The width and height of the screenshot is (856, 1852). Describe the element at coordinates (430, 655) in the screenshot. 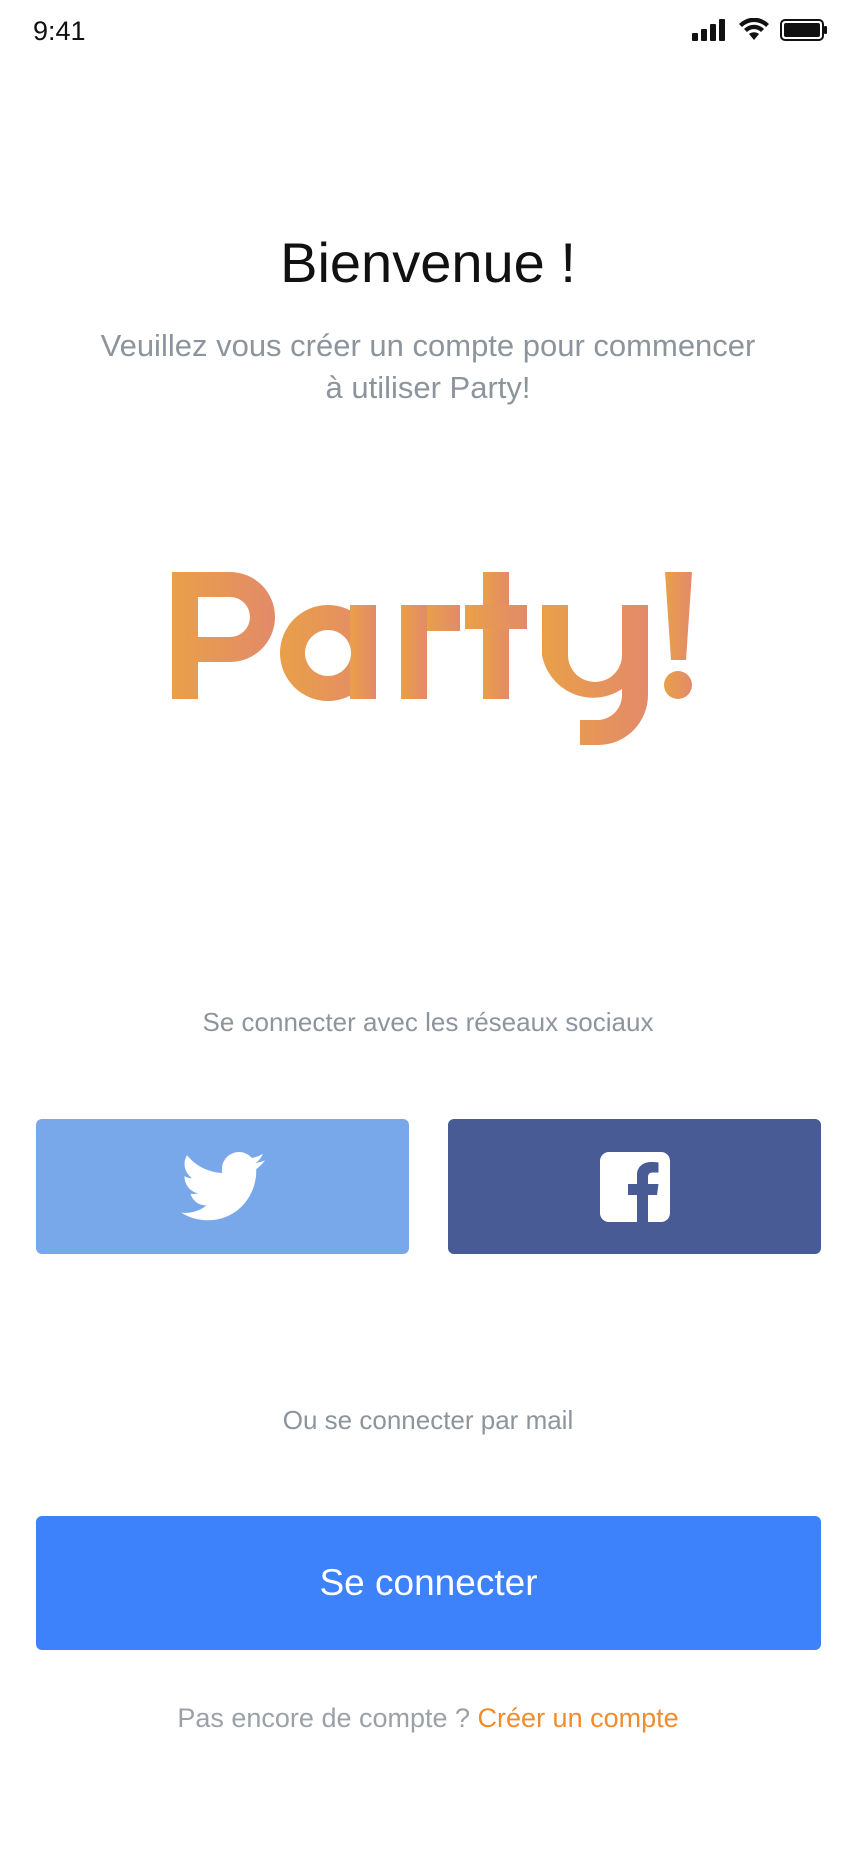

I see `party-logo: Party!` at that location.